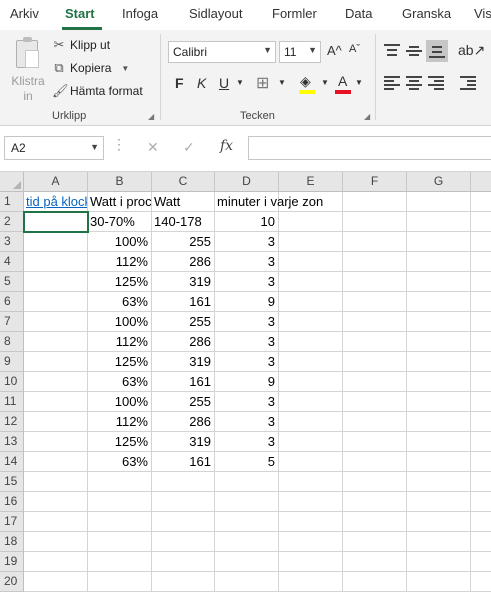 Image resolution: width=491 pixels, height=596 pixels. Describe the element at coordinates (334, 50) in the screenshot. I see `grow-font-icon: A^` at that location.